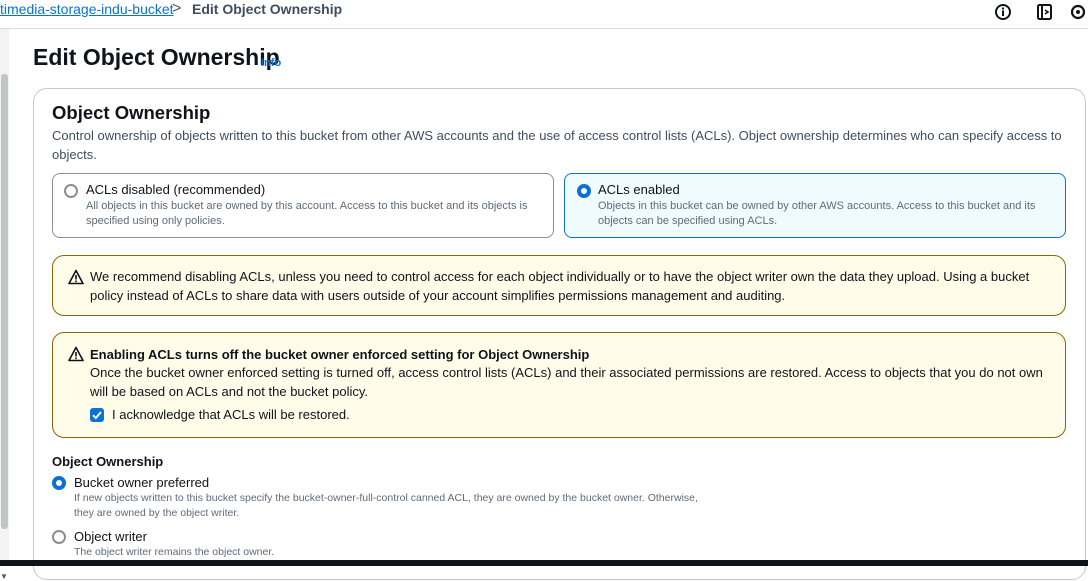 This screenshot has width=1088, height=581. I want to click on scrollbar-thumb, so click(4, 301).